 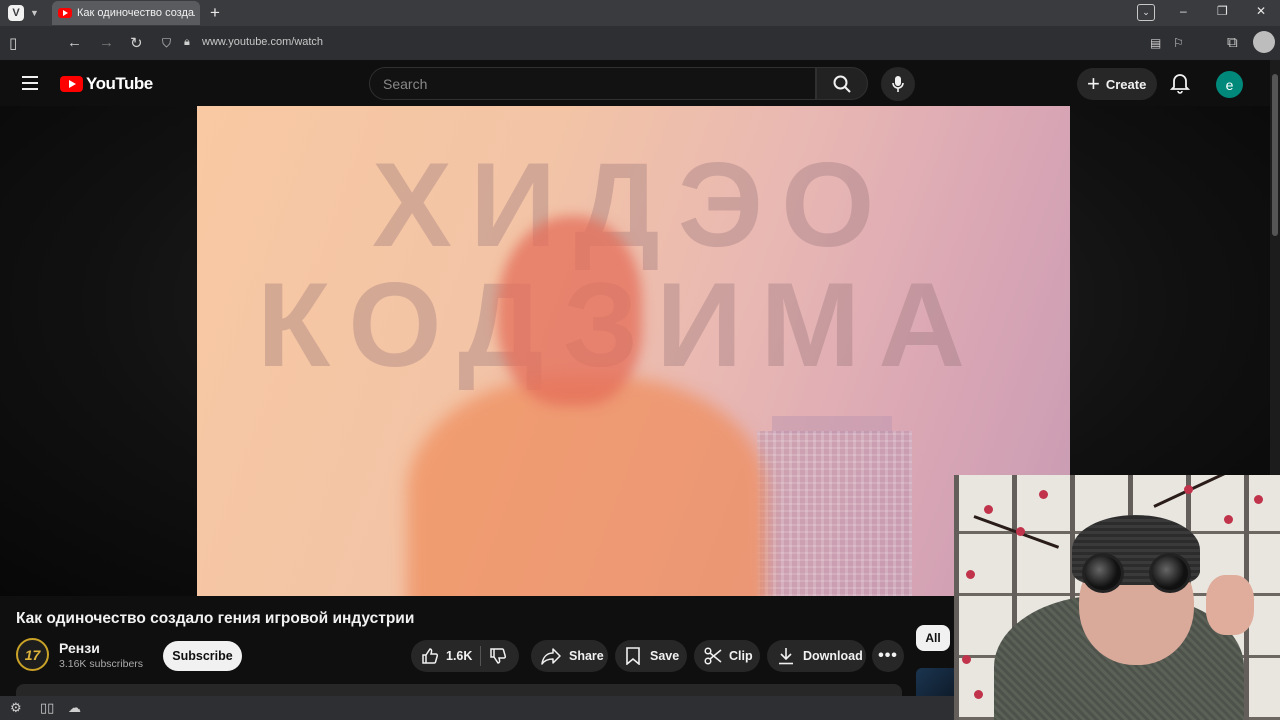 What do you see at coordinates (1275, 155) in the screenshot?
I see `scroll-thumb` at bounding box center [1275, 155].